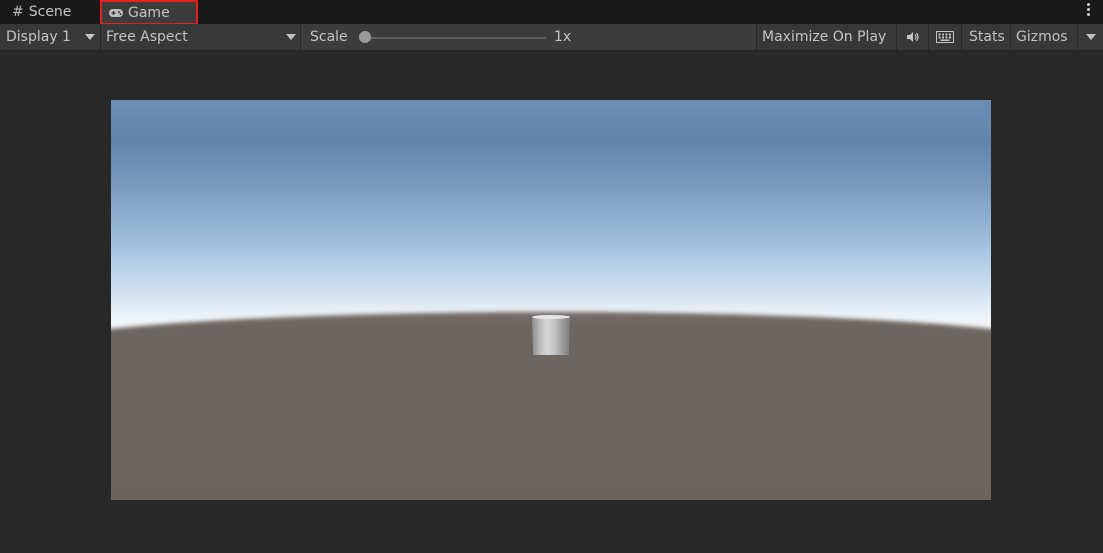  What do you see at coordinates (551, 12) in the screenshot?
I see `window-tab-bar: # Scene Game` at bounding box center [551, 12].